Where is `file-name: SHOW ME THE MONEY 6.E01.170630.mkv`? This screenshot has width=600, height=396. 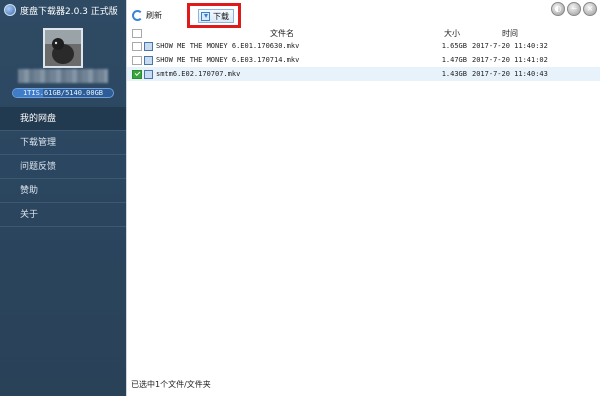 file-name: SHOW ME THE MONEY 6.E01.170630.mkv is located at coordinates (228, 46).